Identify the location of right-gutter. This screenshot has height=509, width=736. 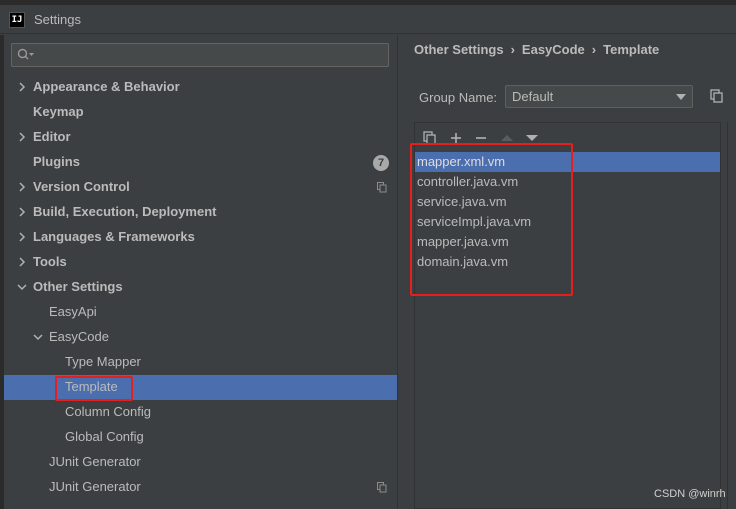
(731, 315).